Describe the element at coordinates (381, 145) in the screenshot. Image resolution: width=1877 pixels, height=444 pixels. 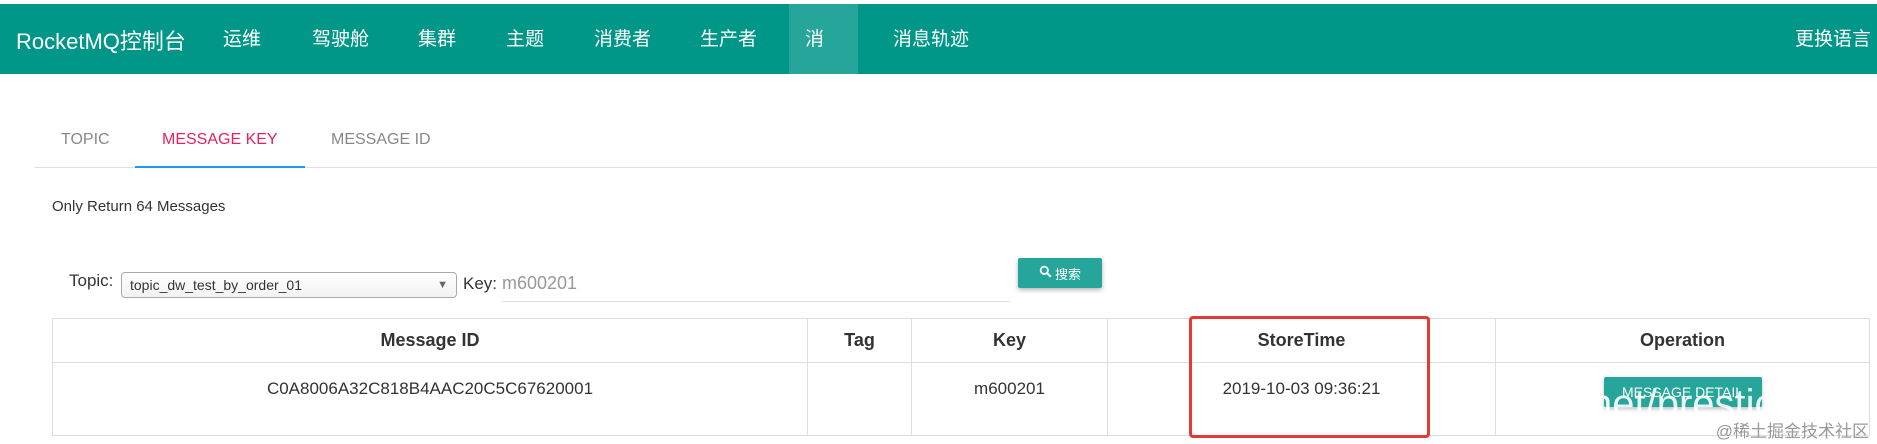
I see `tab-message-id: MESSAGE ID` at that location.